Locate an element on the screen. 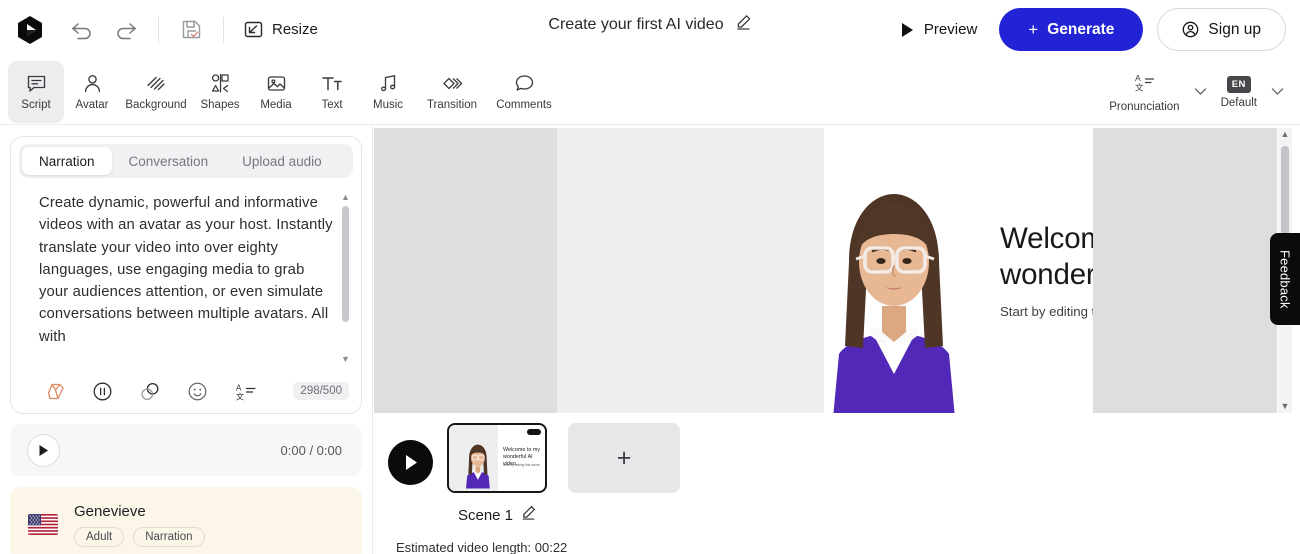  tab-avatar: Avatar is located at coordinates (92, 92).